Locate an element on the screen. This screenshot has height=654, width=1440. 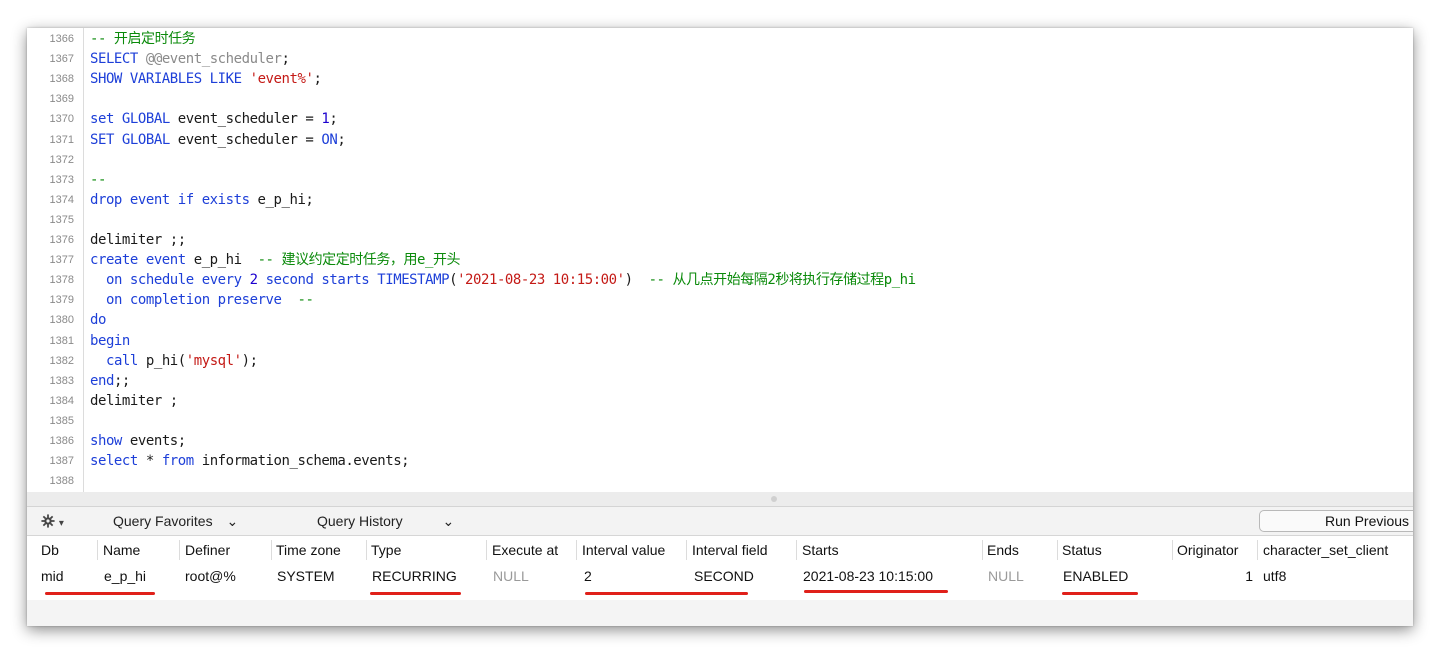
line-number: 1381 is located at coordinates (61, 340).